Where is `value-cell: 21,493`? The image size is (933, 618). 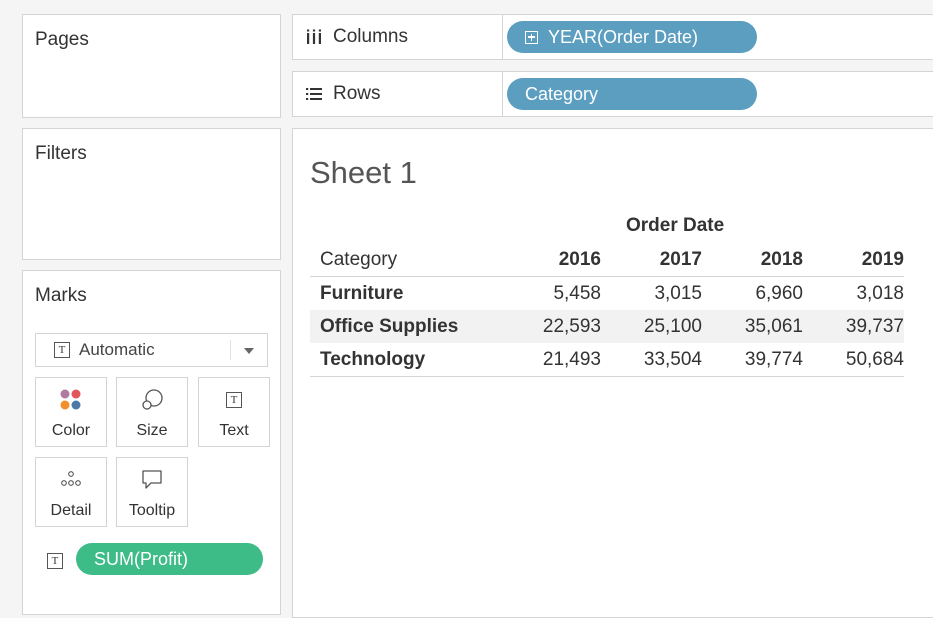 value-cell: 21,493 is located at coordinates (550, 360).